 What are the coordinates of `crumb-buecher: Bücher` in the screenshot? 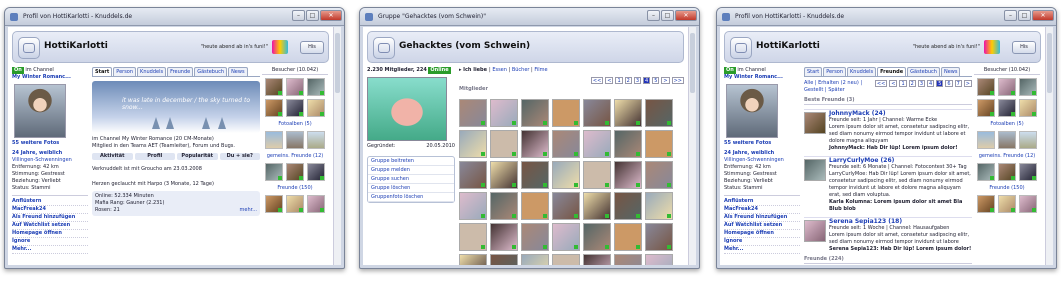 It's located at (521, 70).